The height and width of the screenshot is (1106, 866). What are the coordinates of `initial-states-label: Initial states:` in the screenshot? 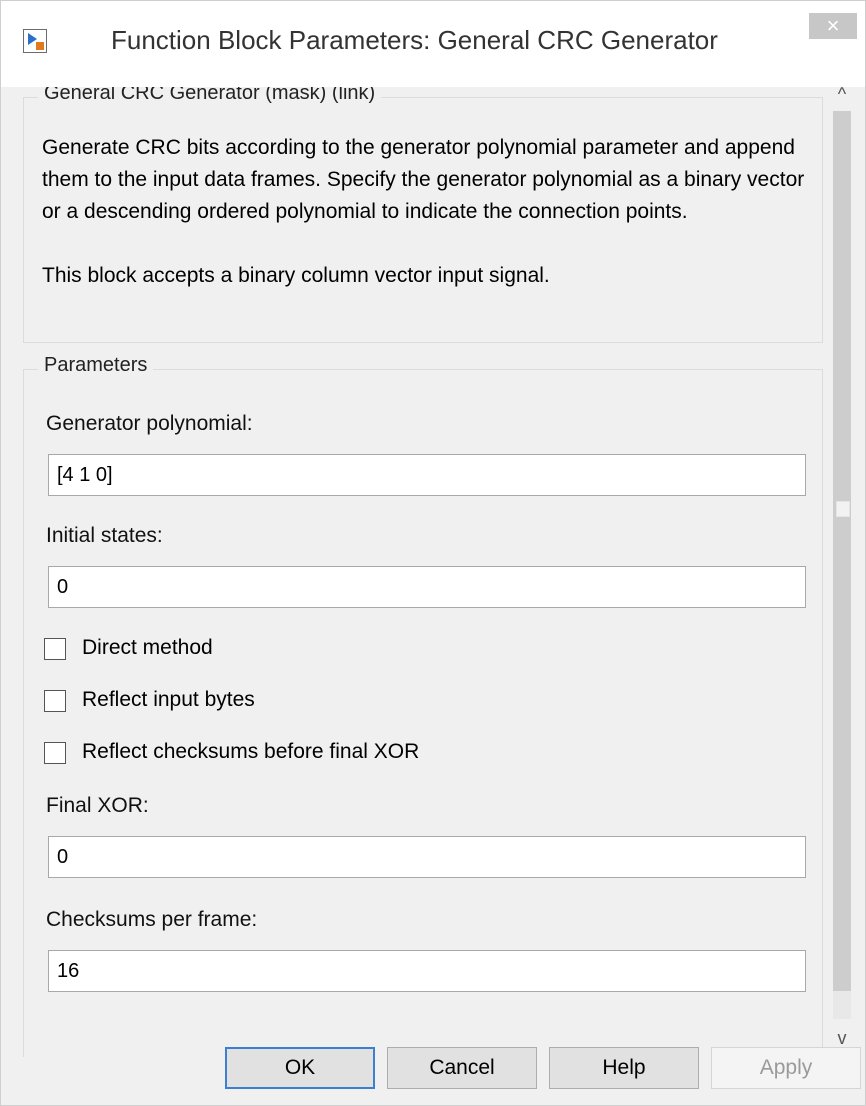 It's located at (104, 535).